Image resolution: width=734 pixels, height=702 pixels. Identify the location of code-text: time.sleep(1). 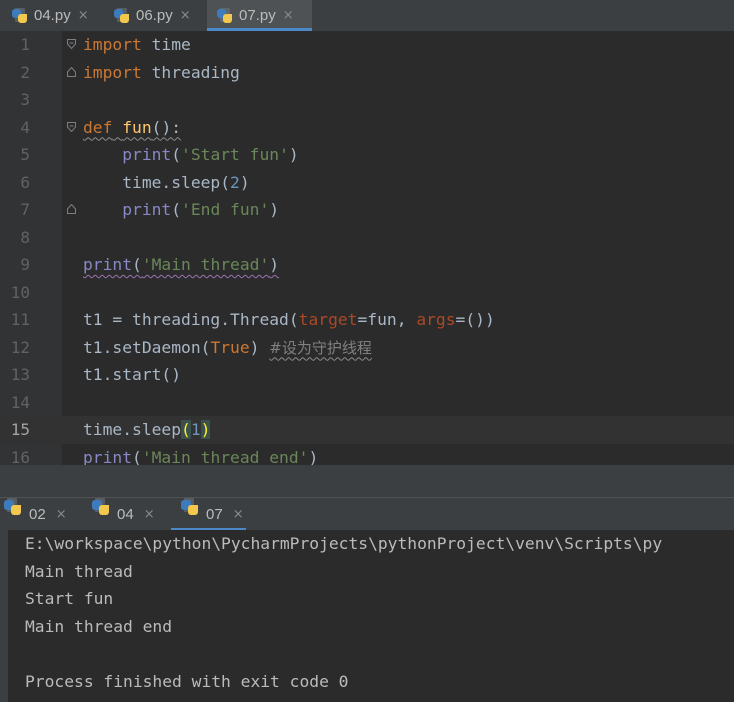
(147, 430).